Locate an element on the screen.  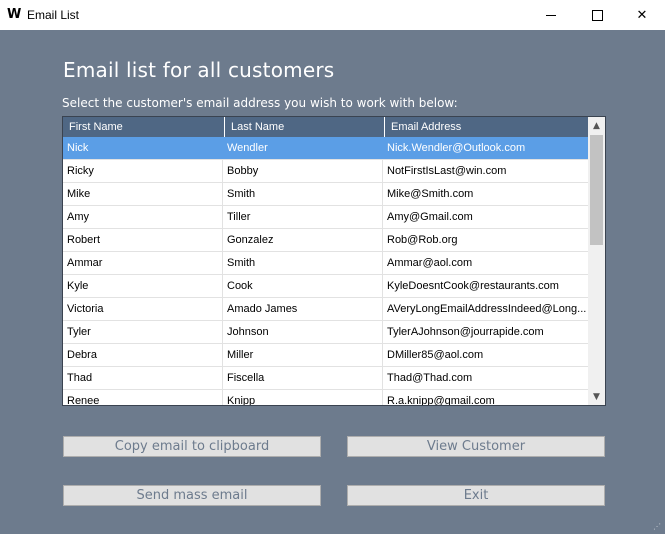
last-name-cell: Amado James is located at coordinates (303, 309).